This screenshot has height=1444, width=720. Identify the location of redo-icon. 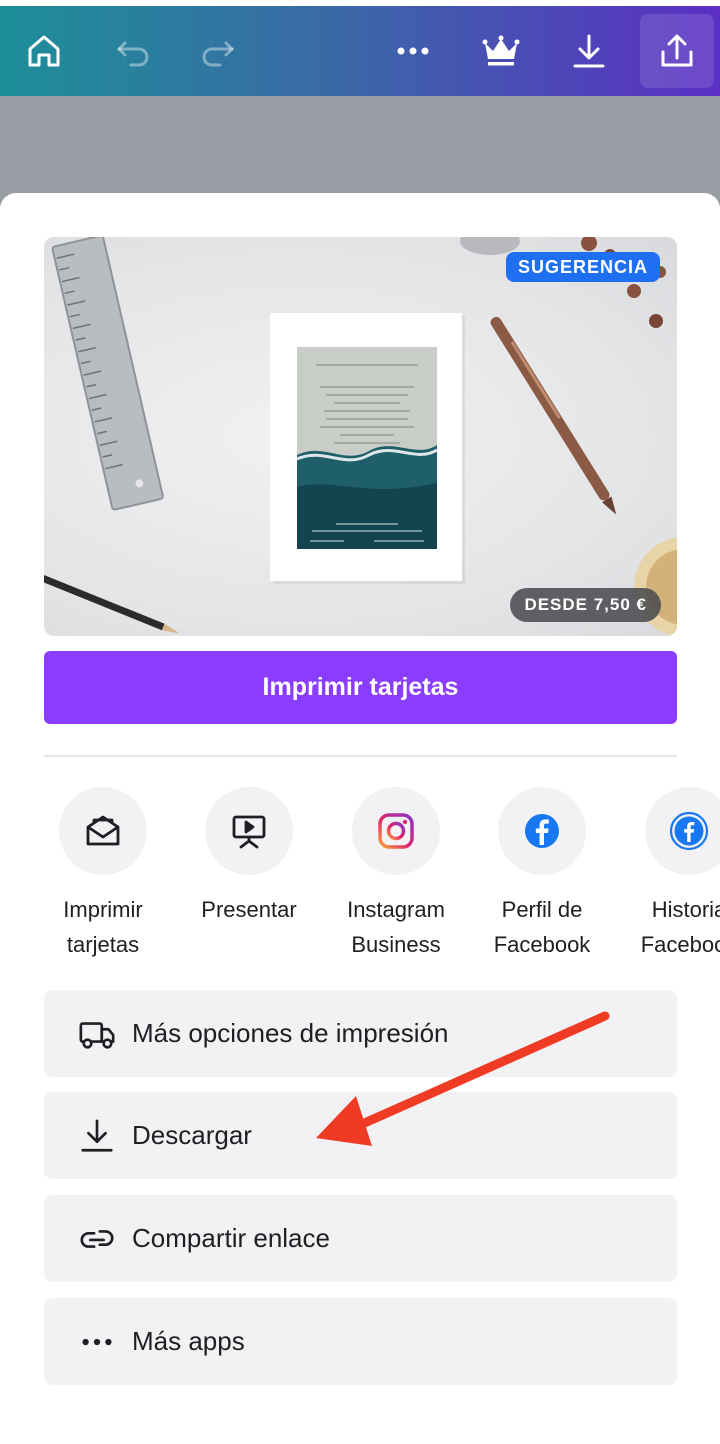
(218, 54).